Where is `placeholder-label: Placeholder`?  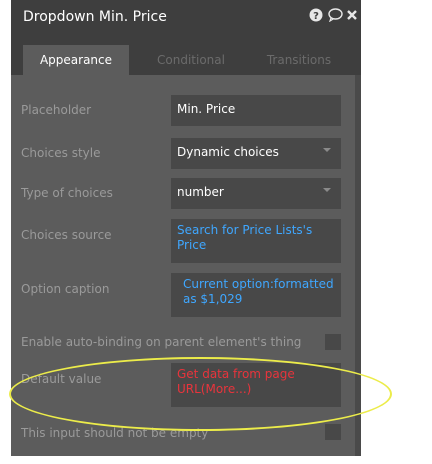
placeholder-label: Placeholder is located at coordinates (56, 110).